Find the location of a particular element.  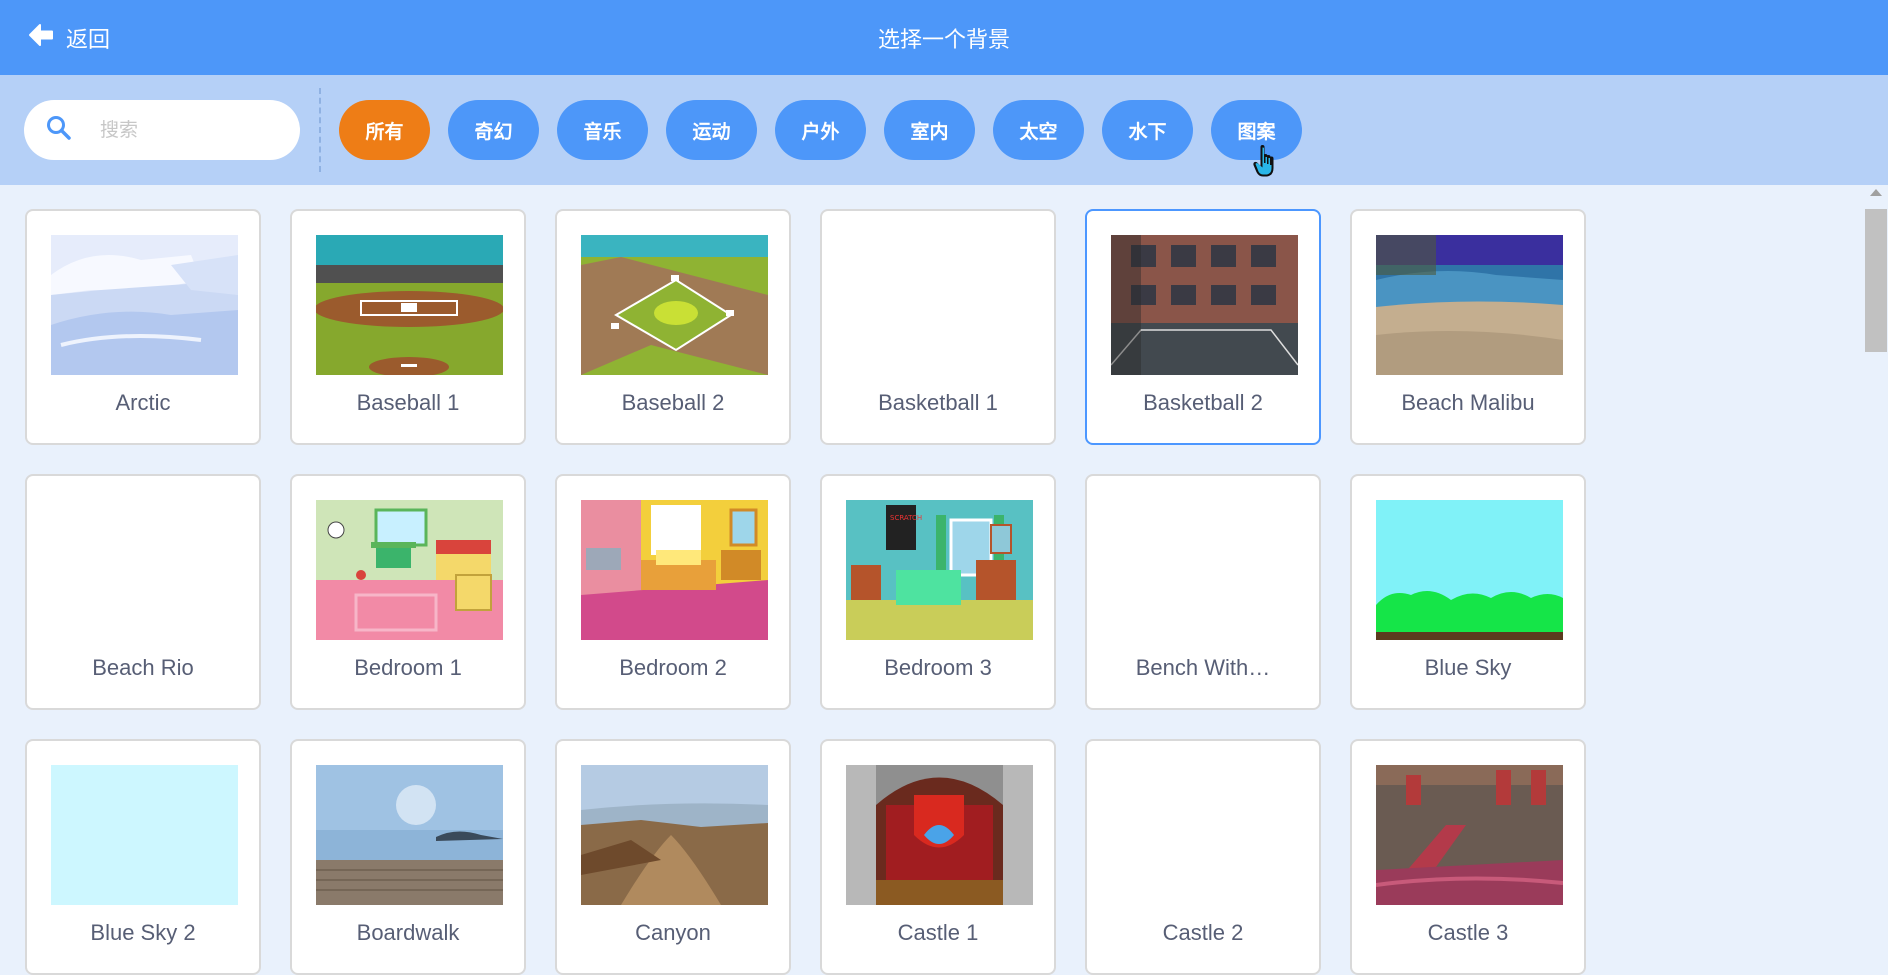

tag-6: 太空 is located at coordinates (1038, 130).